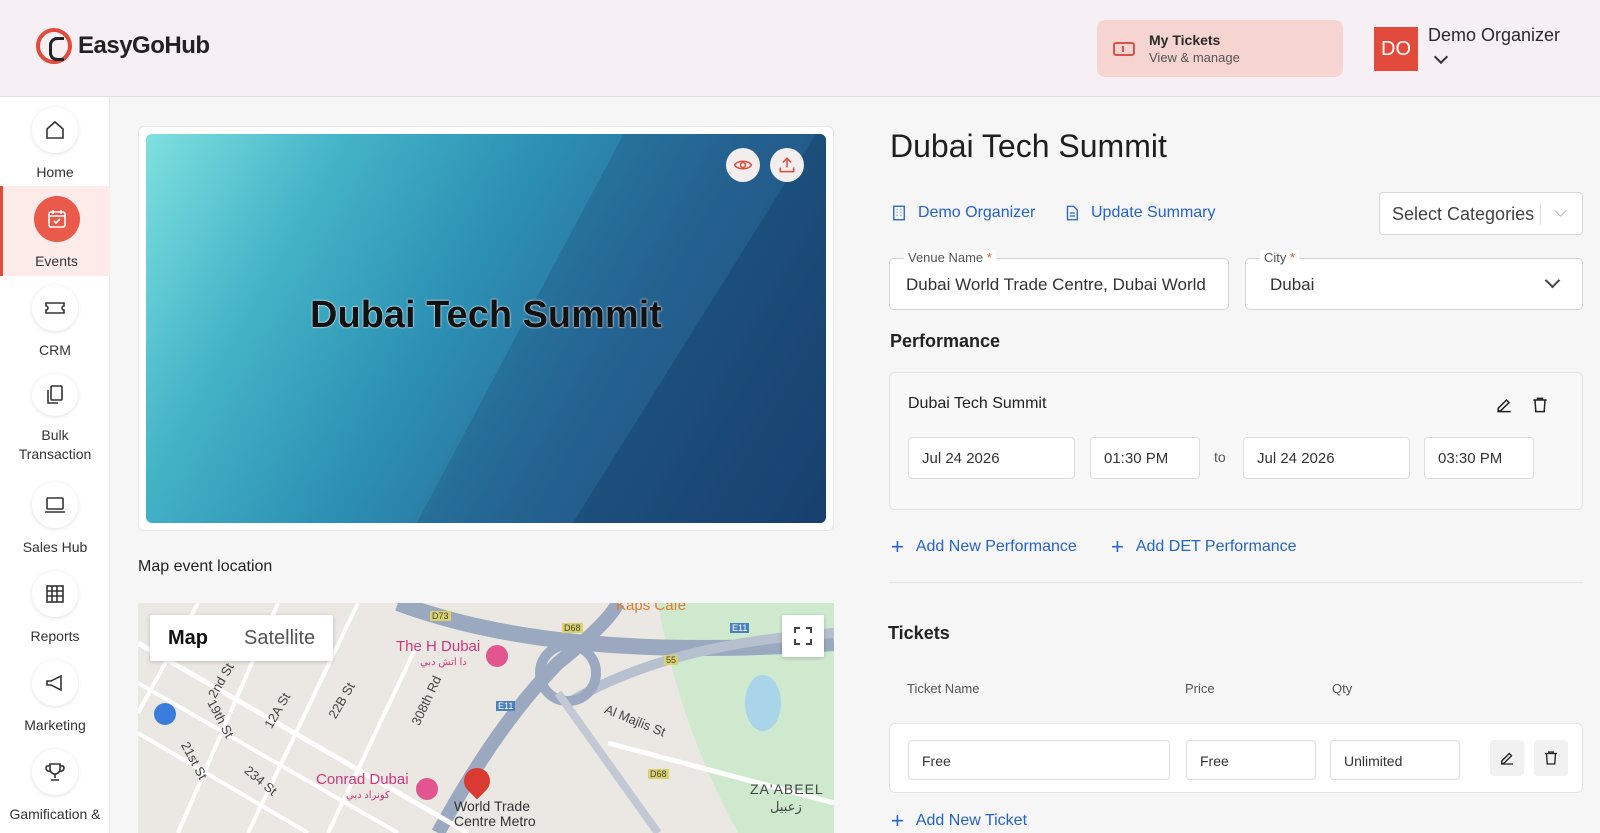 The height and width of the screenshot is (833, 1600). I want to click on sidebar-item-marketing: Marketing, so click(55, 695).